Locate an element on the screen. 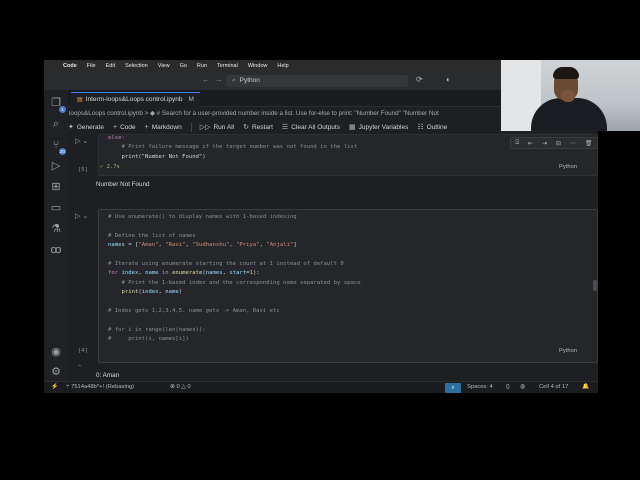  delete-cell-icon: 🗑 is located at coordinates (589, 143).